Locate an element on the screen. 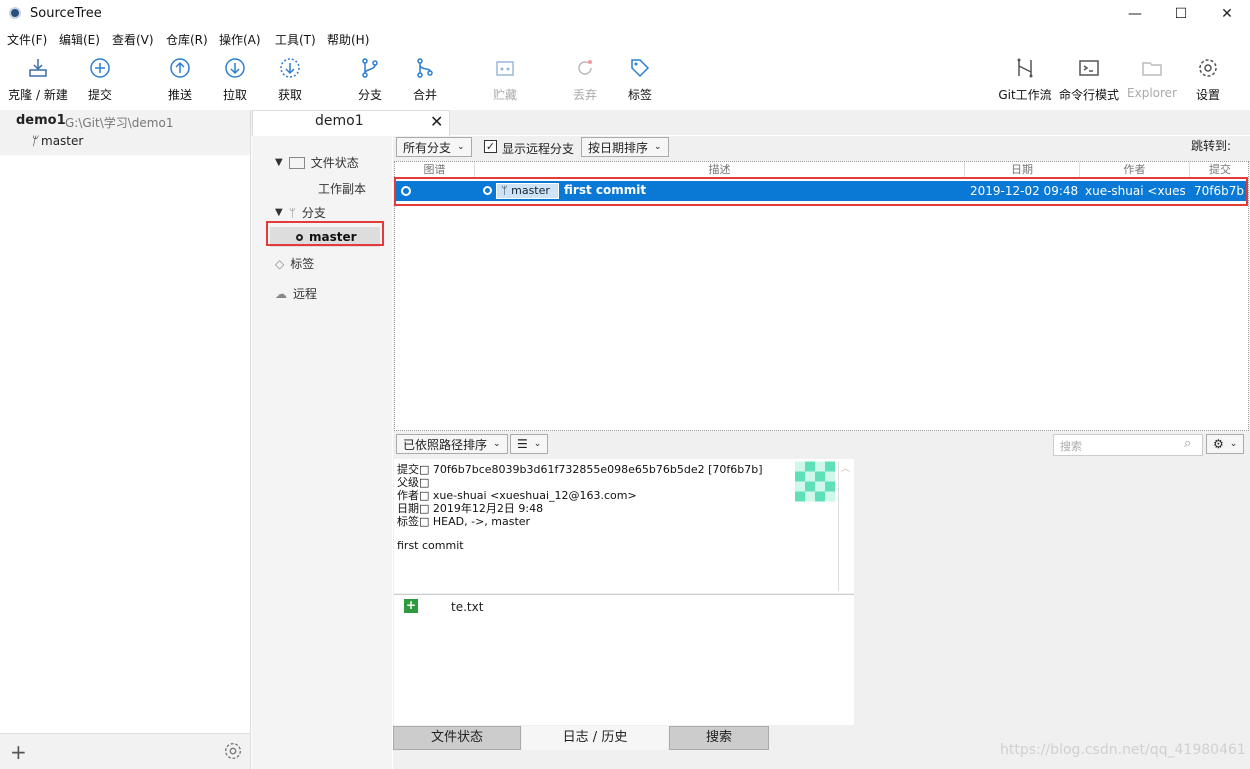  sourcetree-logo-icon is located at coordinates (15, 13).